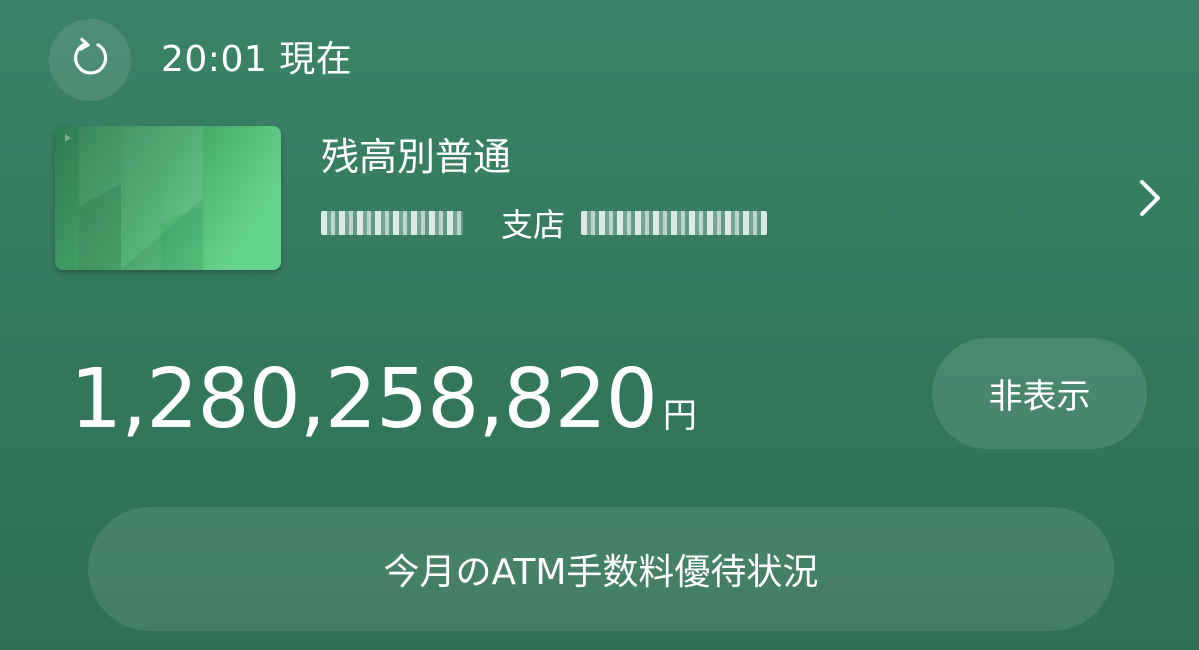 The height and width of the screenshot is (650, 1199). What do you see at coordinates (533, 225) in the screenshot?
I see `branch-label: 支店` at bounding box center [533, 225].